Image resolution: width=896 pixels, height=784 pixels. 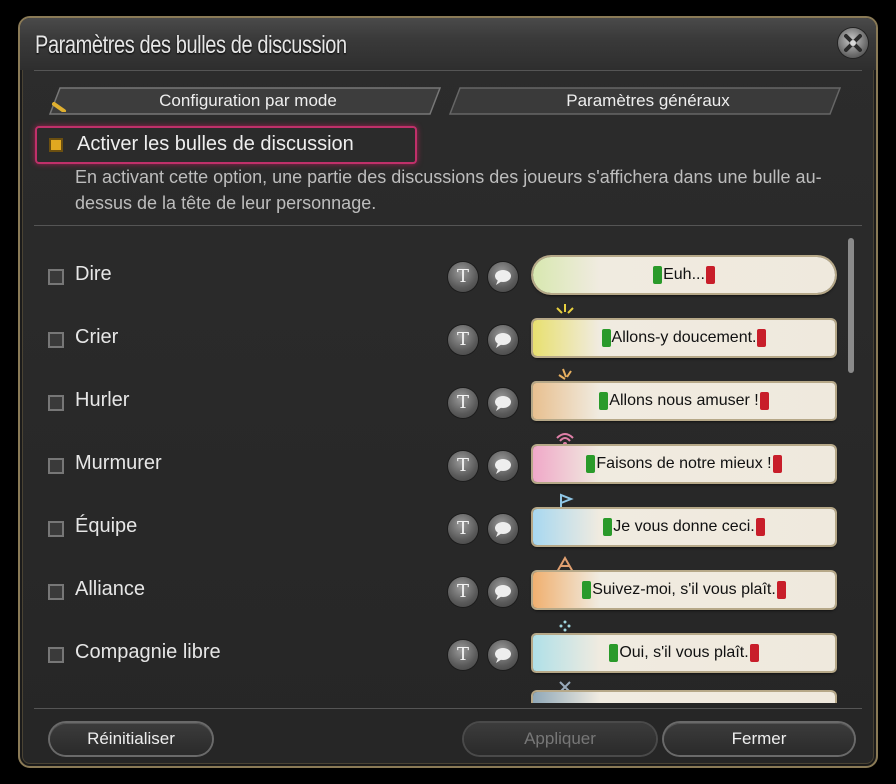 I want to click on title-divider, so click(x=448, y=70).